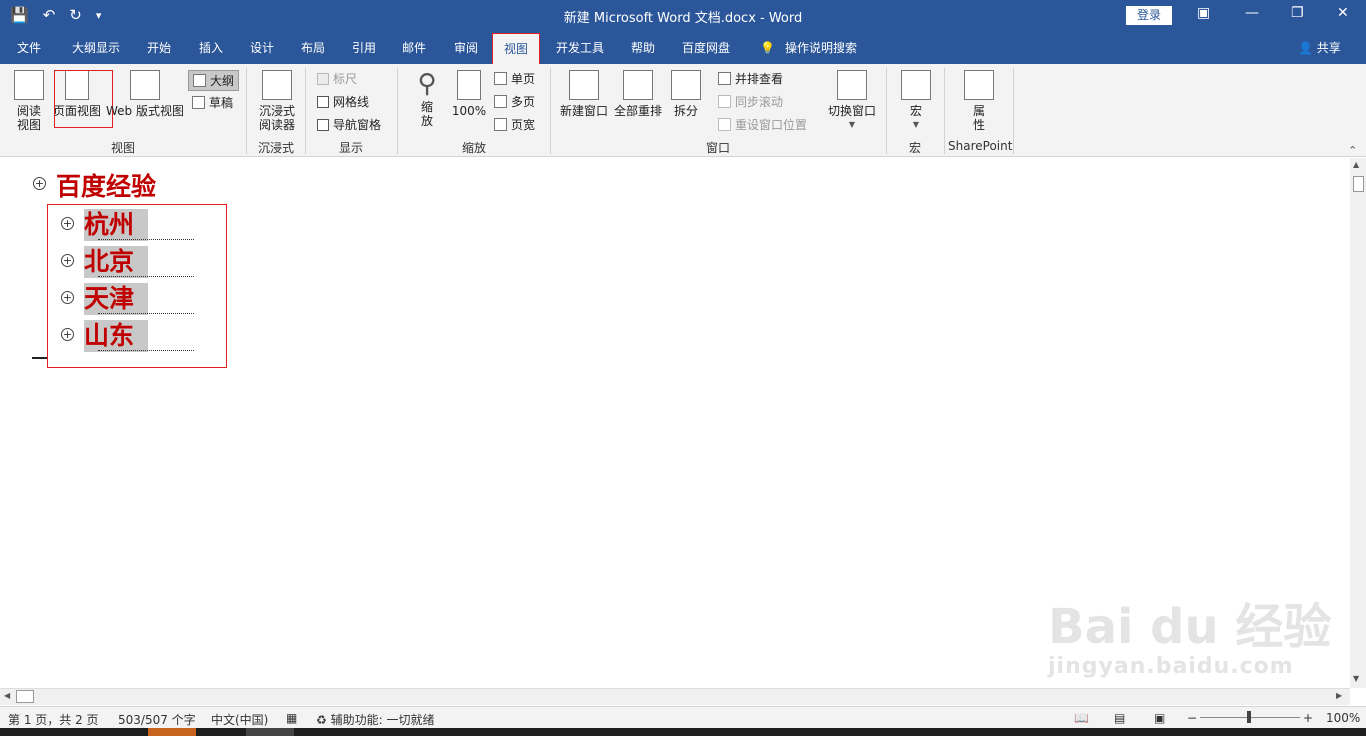 The image size is (1366, 736). I want to click on ribbon-display-icon: ▣, so click(1203, 13).